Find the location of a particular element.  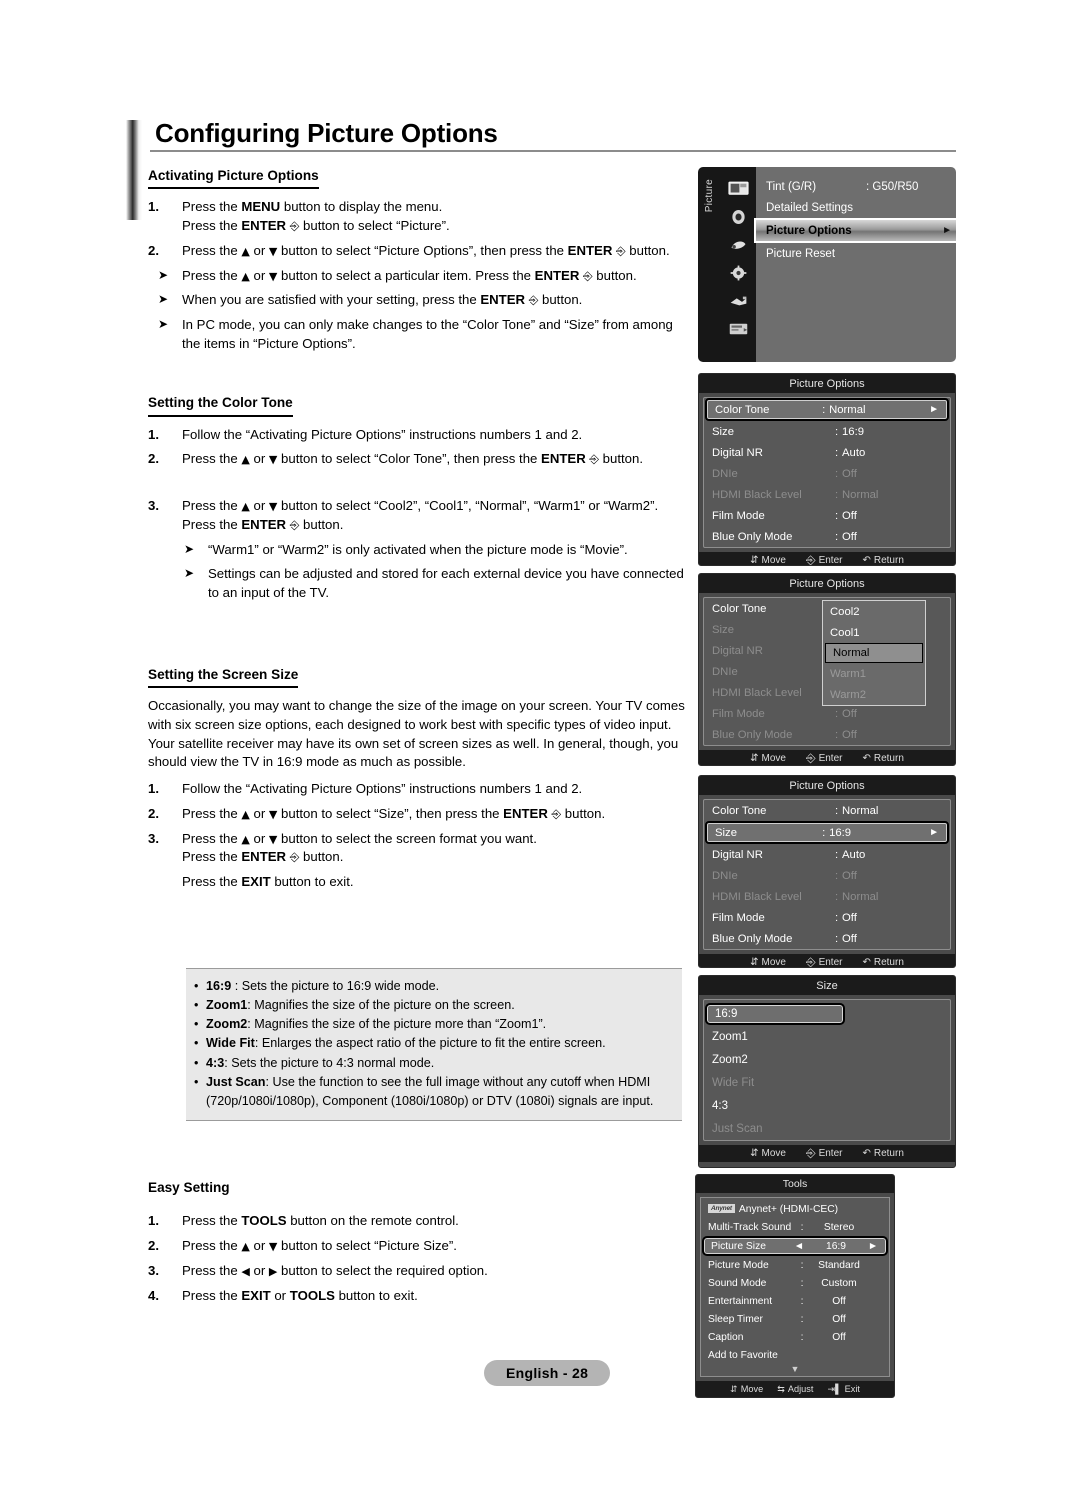

tools-item-value: Stereo is located at coordinates (839, 1227).